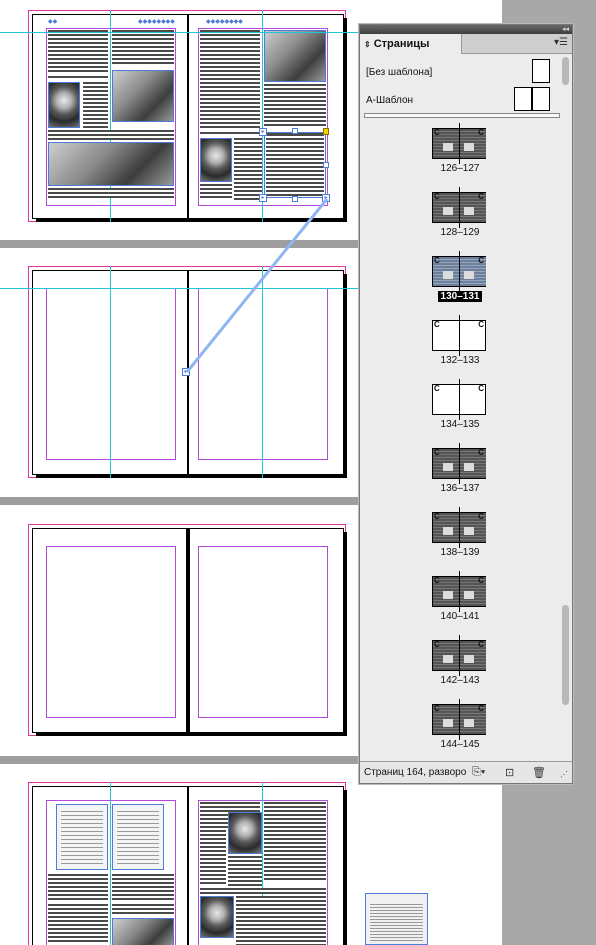 This screenshot has height=945, width=596. Describe the element at coordinates (561, 42) in the screenshot. I see `panel-menu-icon: ▾☰` at that location.